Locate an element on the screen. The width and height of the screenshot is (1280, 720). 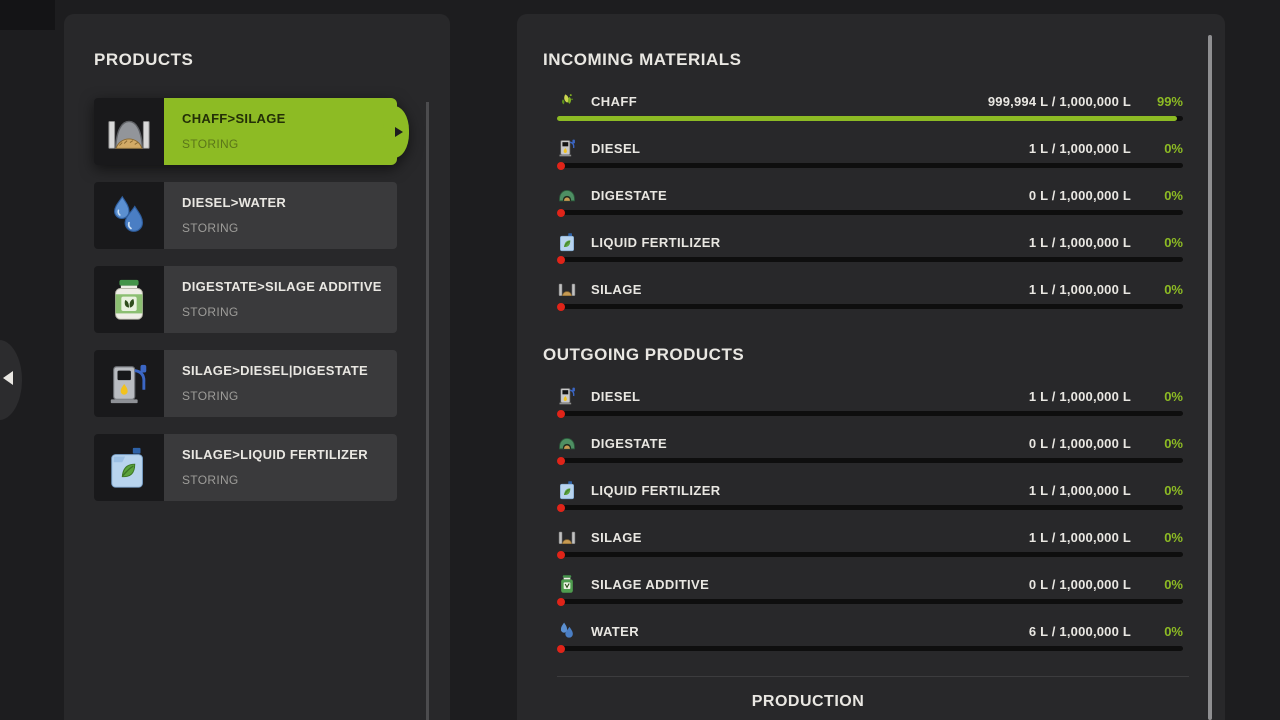
incoming-row-diesel: DIESEL 1 L / 1,000,000 L 0% is located at coordinates (870, 158).